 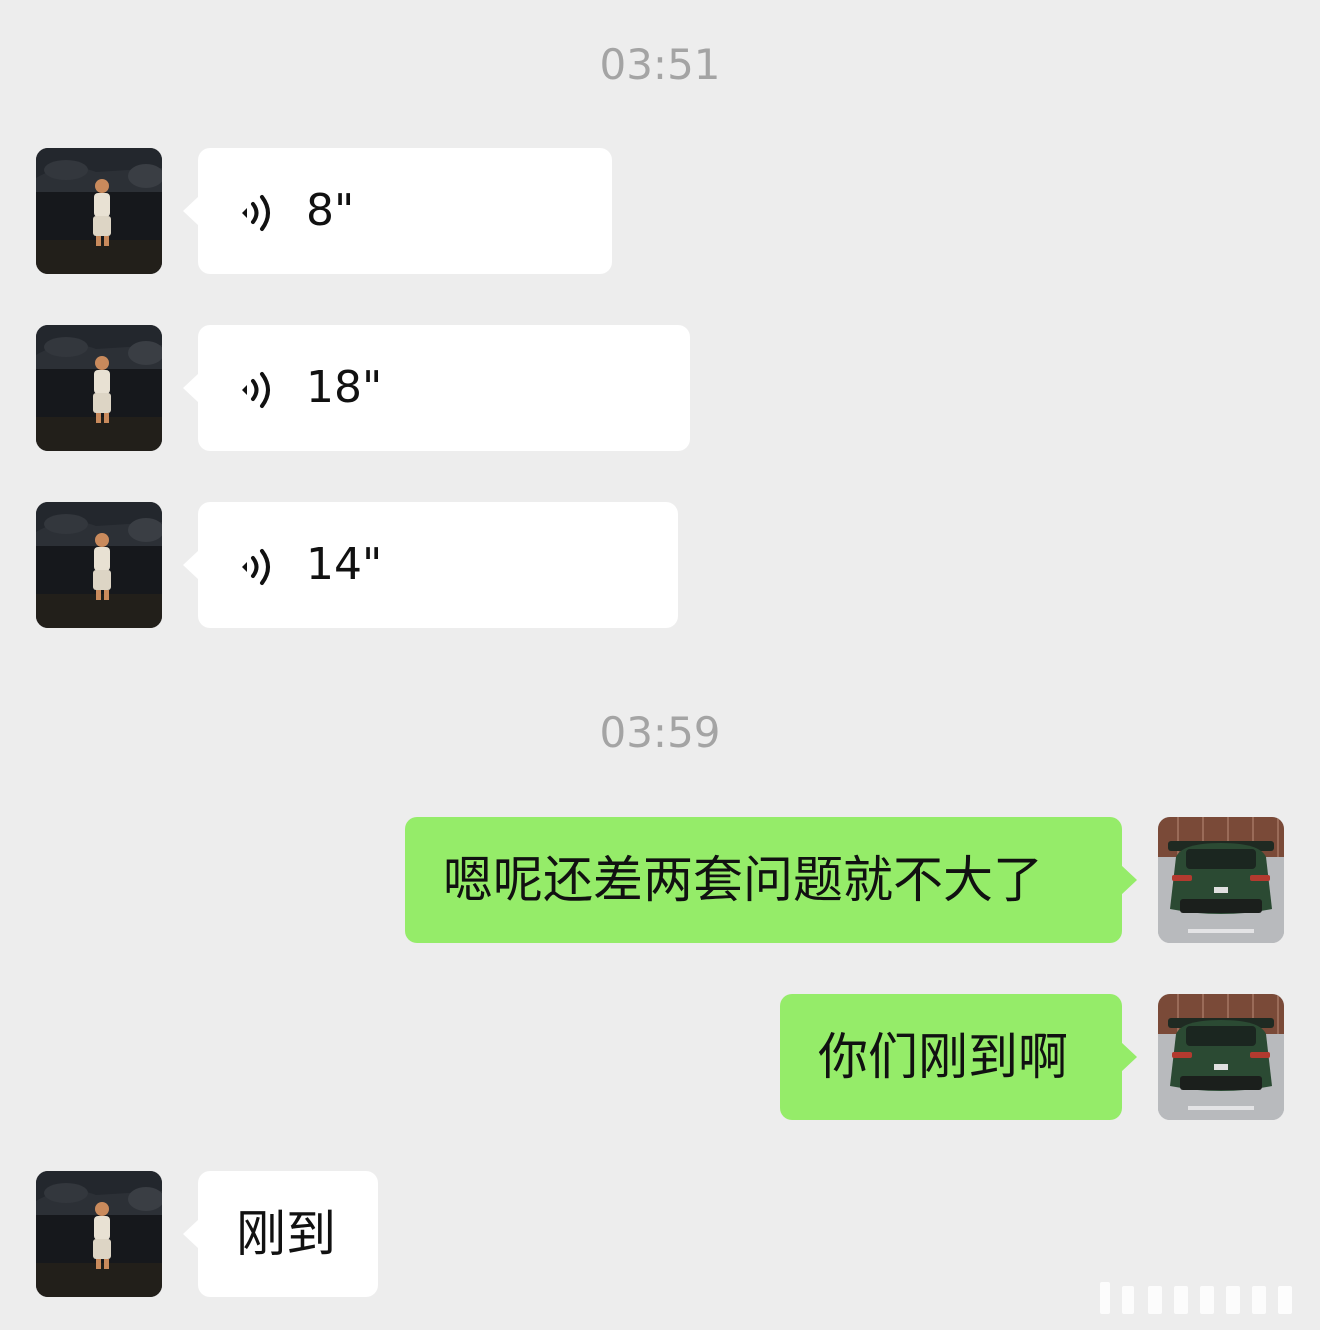 What do you see at coordinates (430, 565) in the screenshot?
I see `voice-message-bubble: 14"` at bounding box center [430, 565].